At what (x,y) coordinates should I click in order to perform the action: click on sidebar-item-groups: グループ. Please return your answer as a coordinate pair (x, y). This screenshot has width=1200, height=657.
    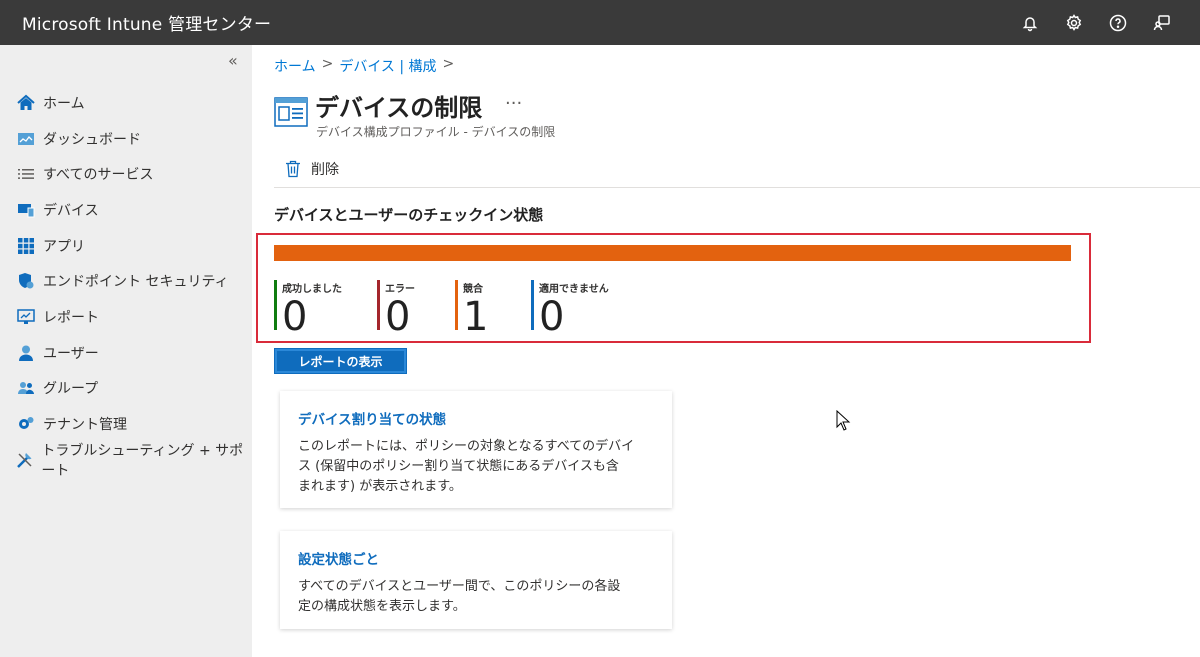
    Looking at the image, I should click on (134, 389).